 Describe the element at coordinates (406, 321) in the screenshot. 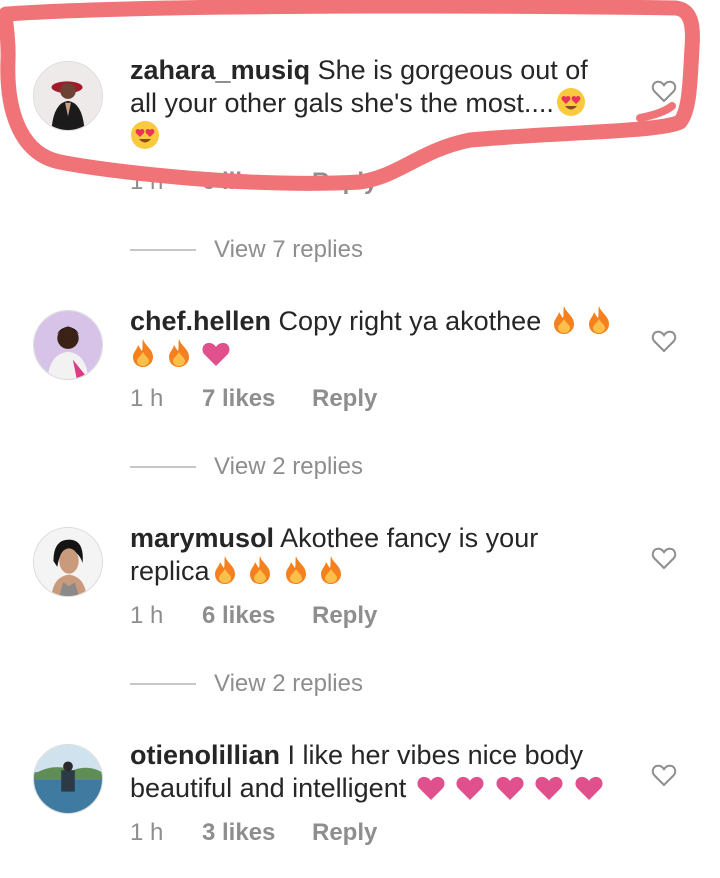

I see `comment-body: Copy right ya akothee` at that location.